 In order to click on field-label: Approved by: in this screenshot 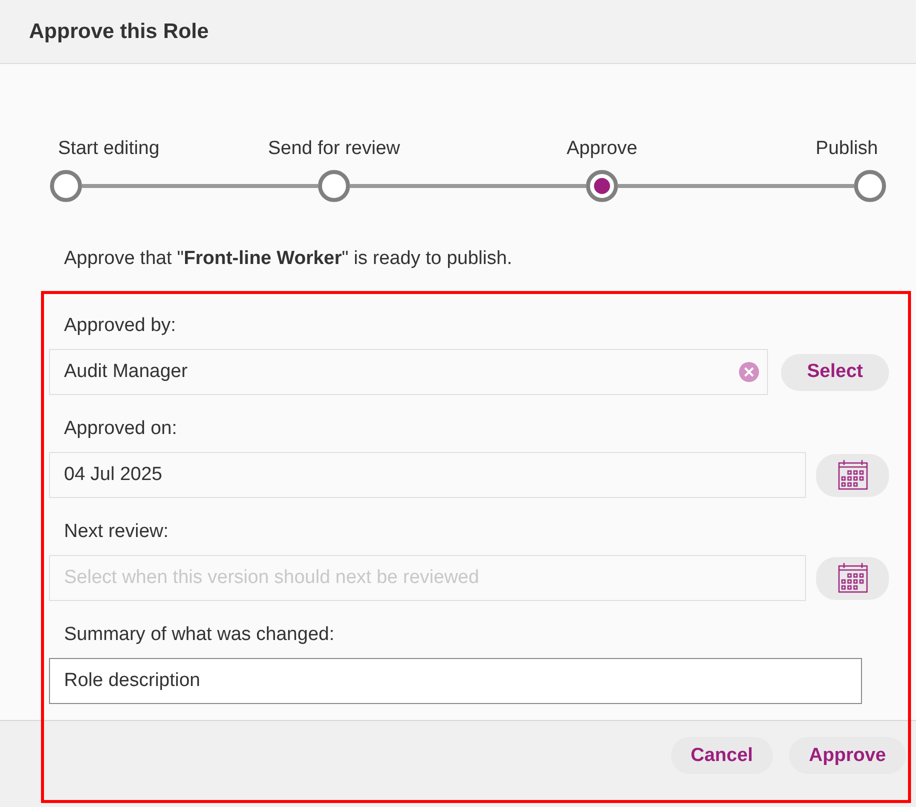, I will do `click(120, 326)`.